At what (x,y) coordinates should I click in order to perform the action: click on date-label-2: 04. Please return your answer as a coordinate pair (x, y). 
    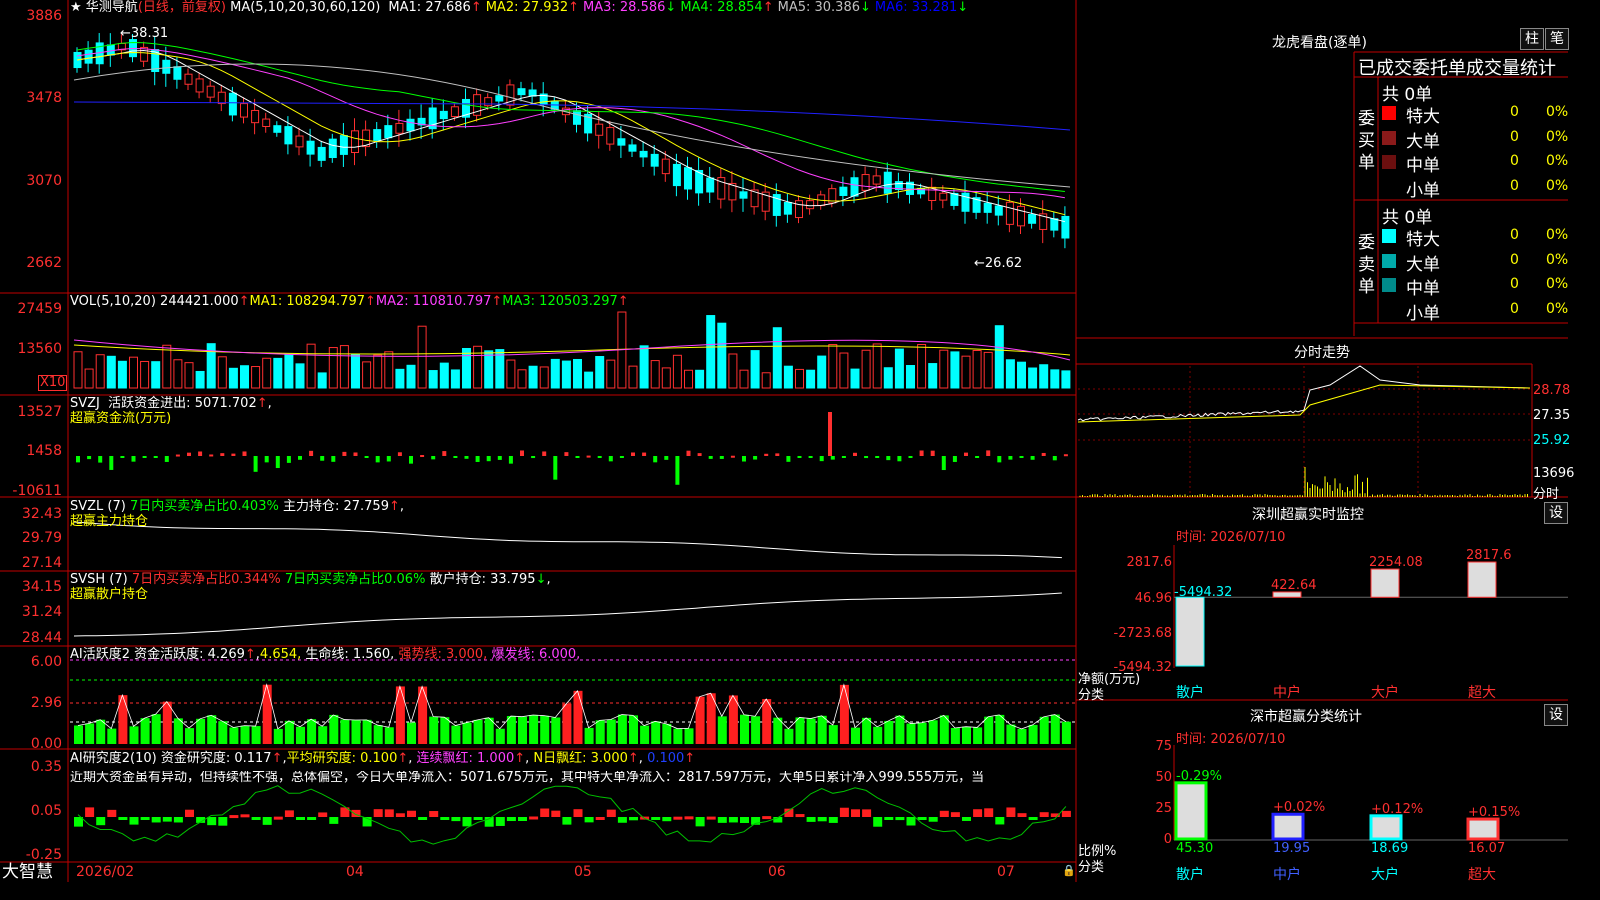
    Looking at the image, I should click on (355, 872).